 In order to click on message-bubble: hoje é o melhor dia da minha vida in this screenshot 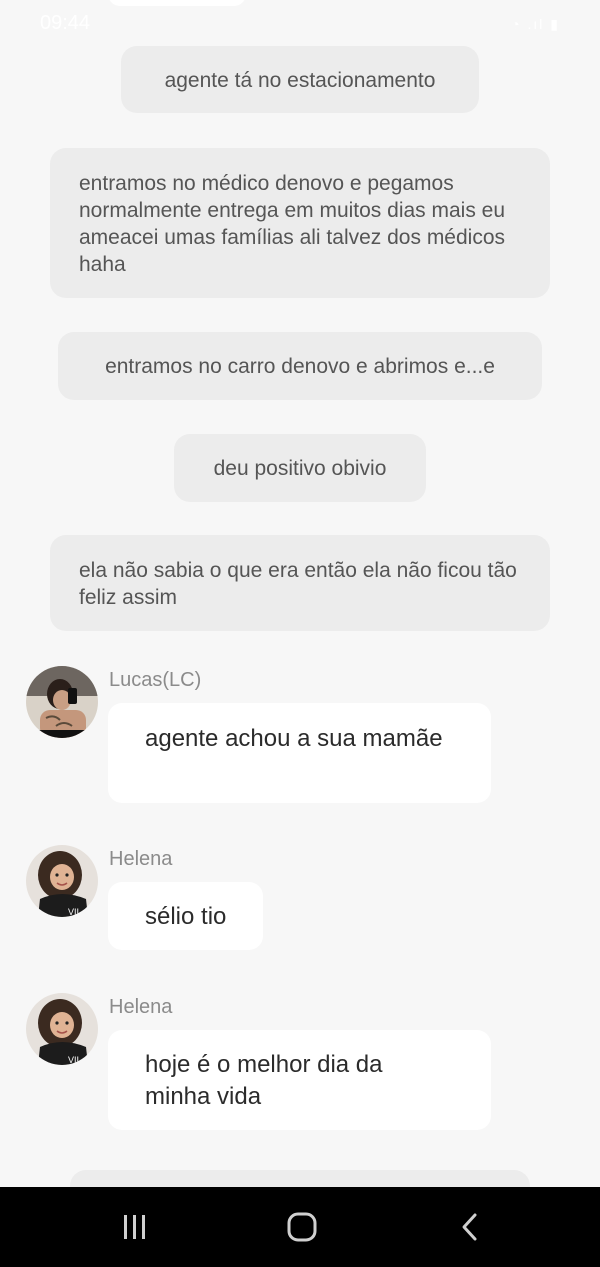, I will do `click(299, 1080)`.